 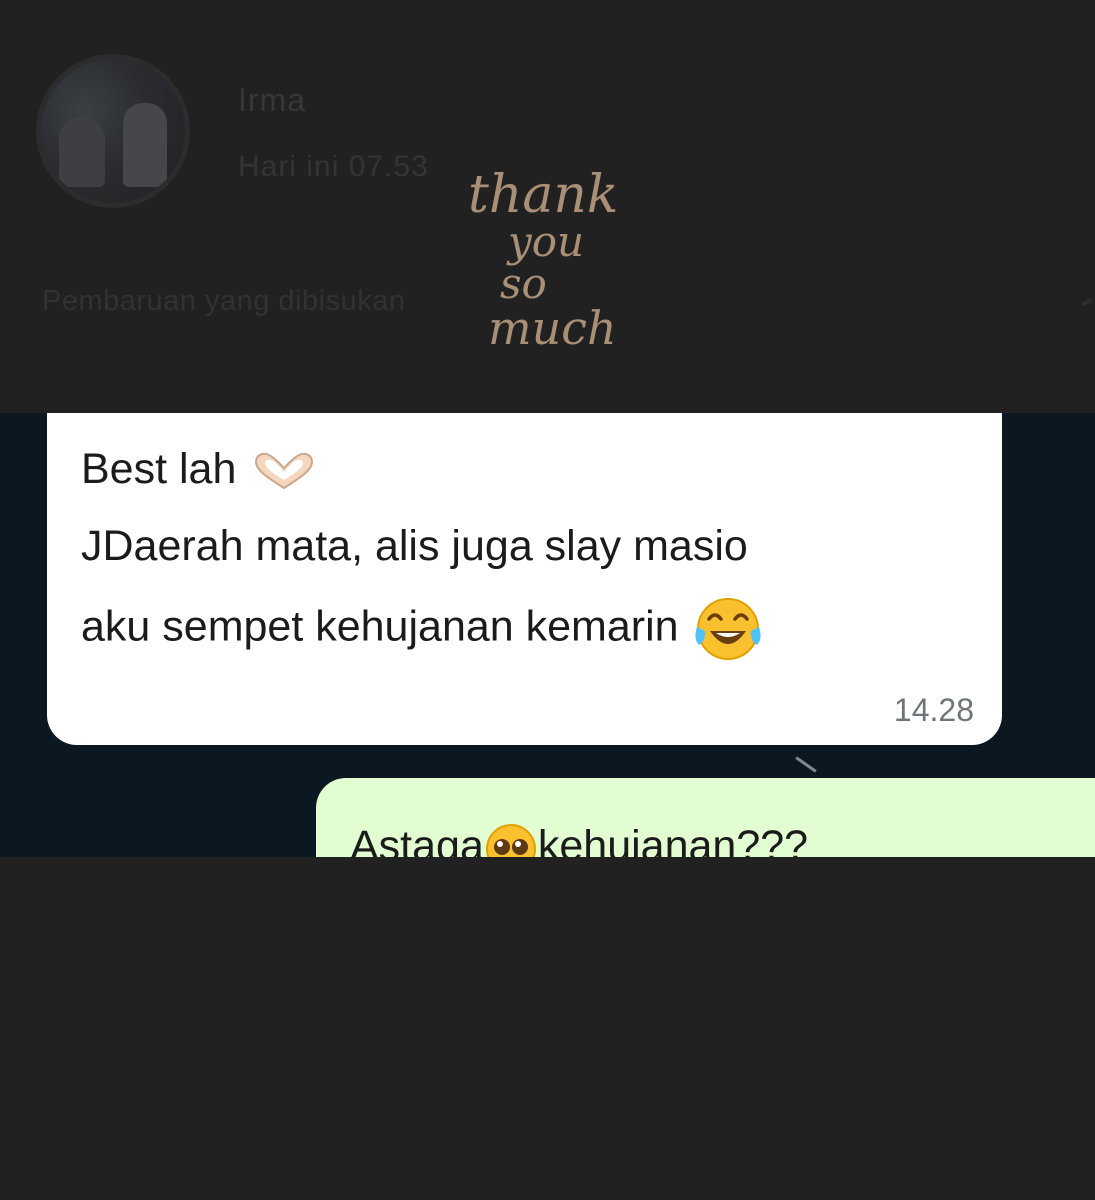 What do you see at coordinates (552, 328) in the screenshot?
I see `watermark-line-4: much` at bounding box center [552, 328].